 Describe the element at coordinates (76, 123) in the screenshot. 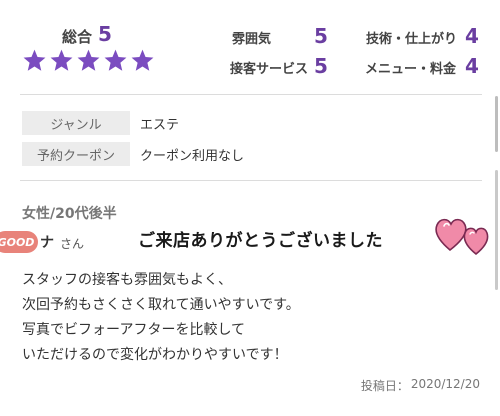

I see `genre-label: ジャンル` at that location.